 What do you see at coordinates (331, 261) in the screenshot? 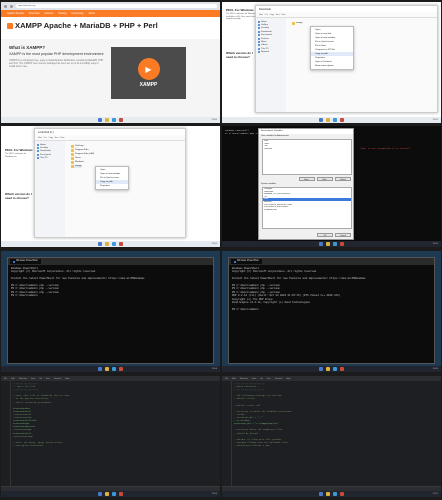
I see `tab-bar: Windows PowerShell` at bounding box center [331, 261].